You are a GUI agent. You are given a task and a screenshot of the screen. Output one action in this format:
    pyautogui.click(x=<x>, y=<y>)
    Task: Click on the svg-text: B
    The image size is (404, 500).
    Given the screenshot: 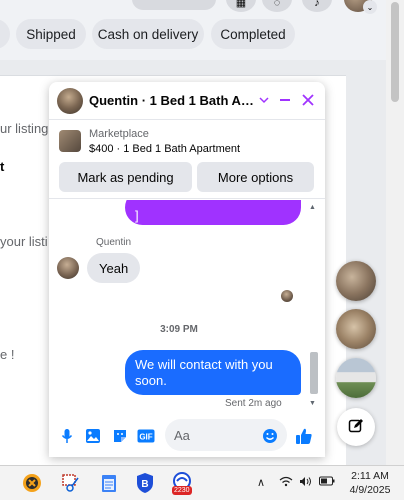 What is the action you would take?
    pyautogui.click(x=144, y=484)
    